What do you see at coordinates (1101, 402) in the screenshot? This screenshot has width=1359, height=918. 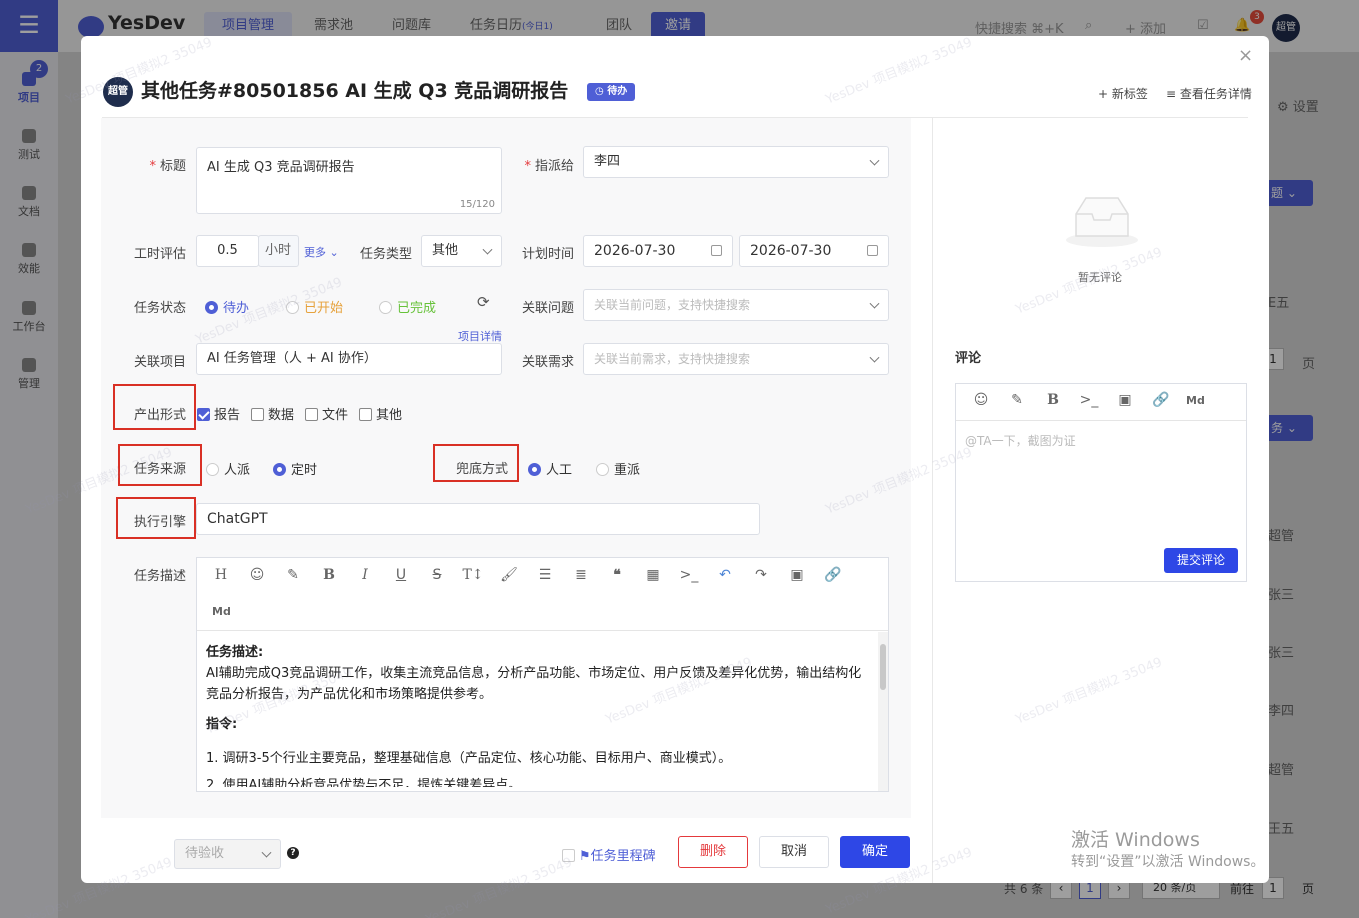 I see `comment-toolbar: ☺ ✎ B >_ ▣ 🔗 Md` at bounding box center [1101, 402].